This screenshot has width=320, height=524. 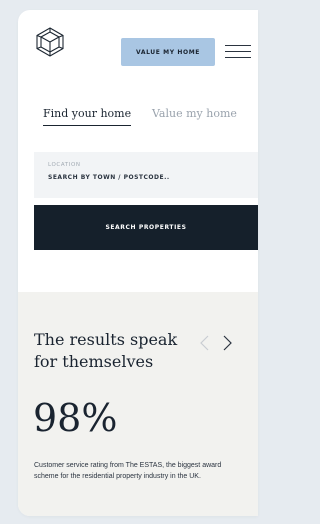 I want to click on chevron-left-icon, so click(x=205, y=343).